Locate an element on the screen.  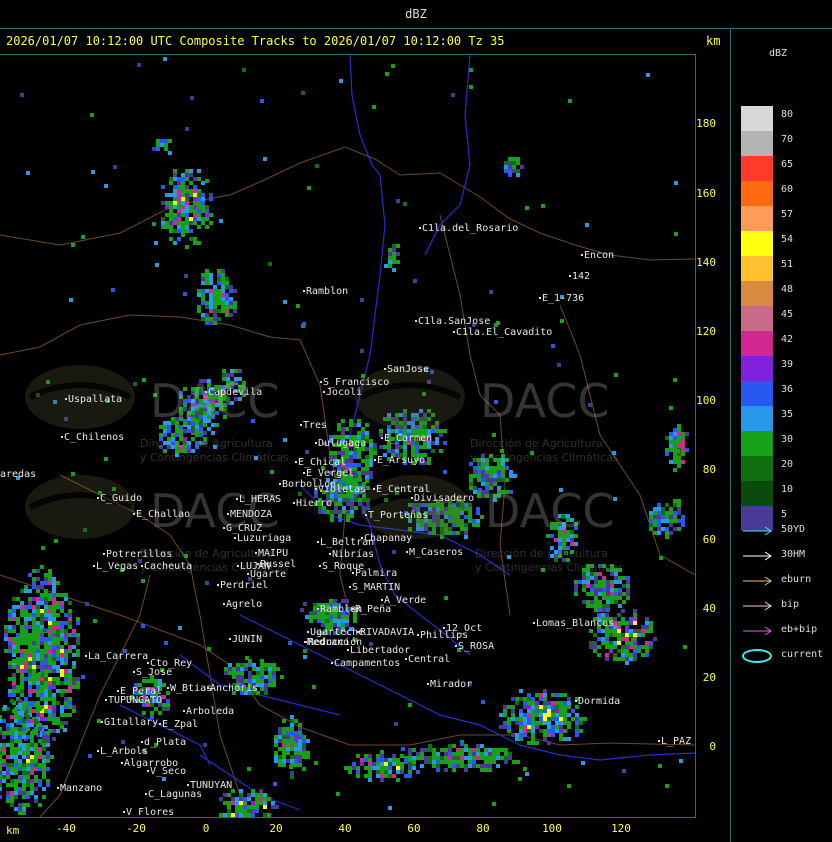
place-label: M_Caseros is located at coordinates (436, 552).